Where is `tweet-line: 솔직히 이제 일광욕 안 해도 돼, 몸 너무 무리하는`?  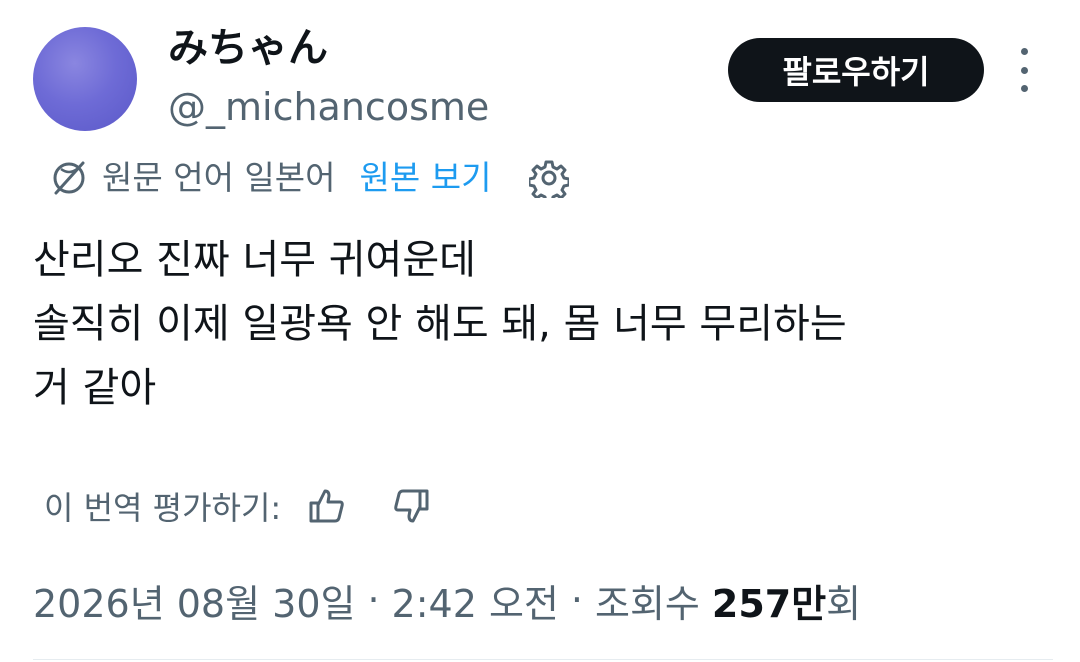 tweet-line: 솔직히 이제 일광욕 안 해도 돼, 몸 너무 무리하는 is located at coordinates (440, 324).